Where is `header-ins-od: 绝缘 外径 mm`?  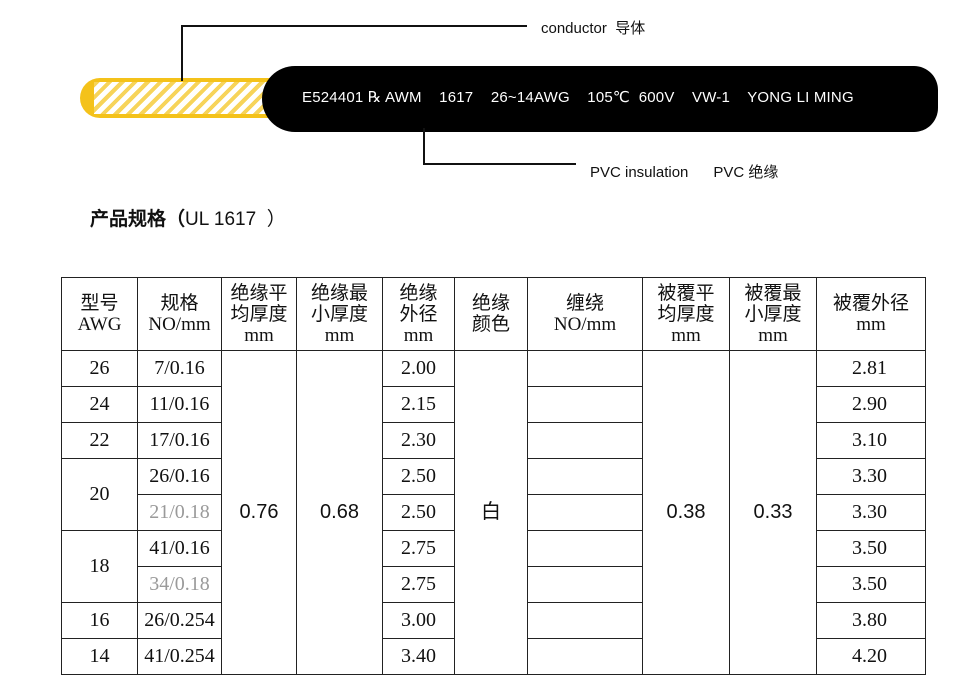
header-ins-od: 绝缘 外径 mm is located at coordinates (418, 314).